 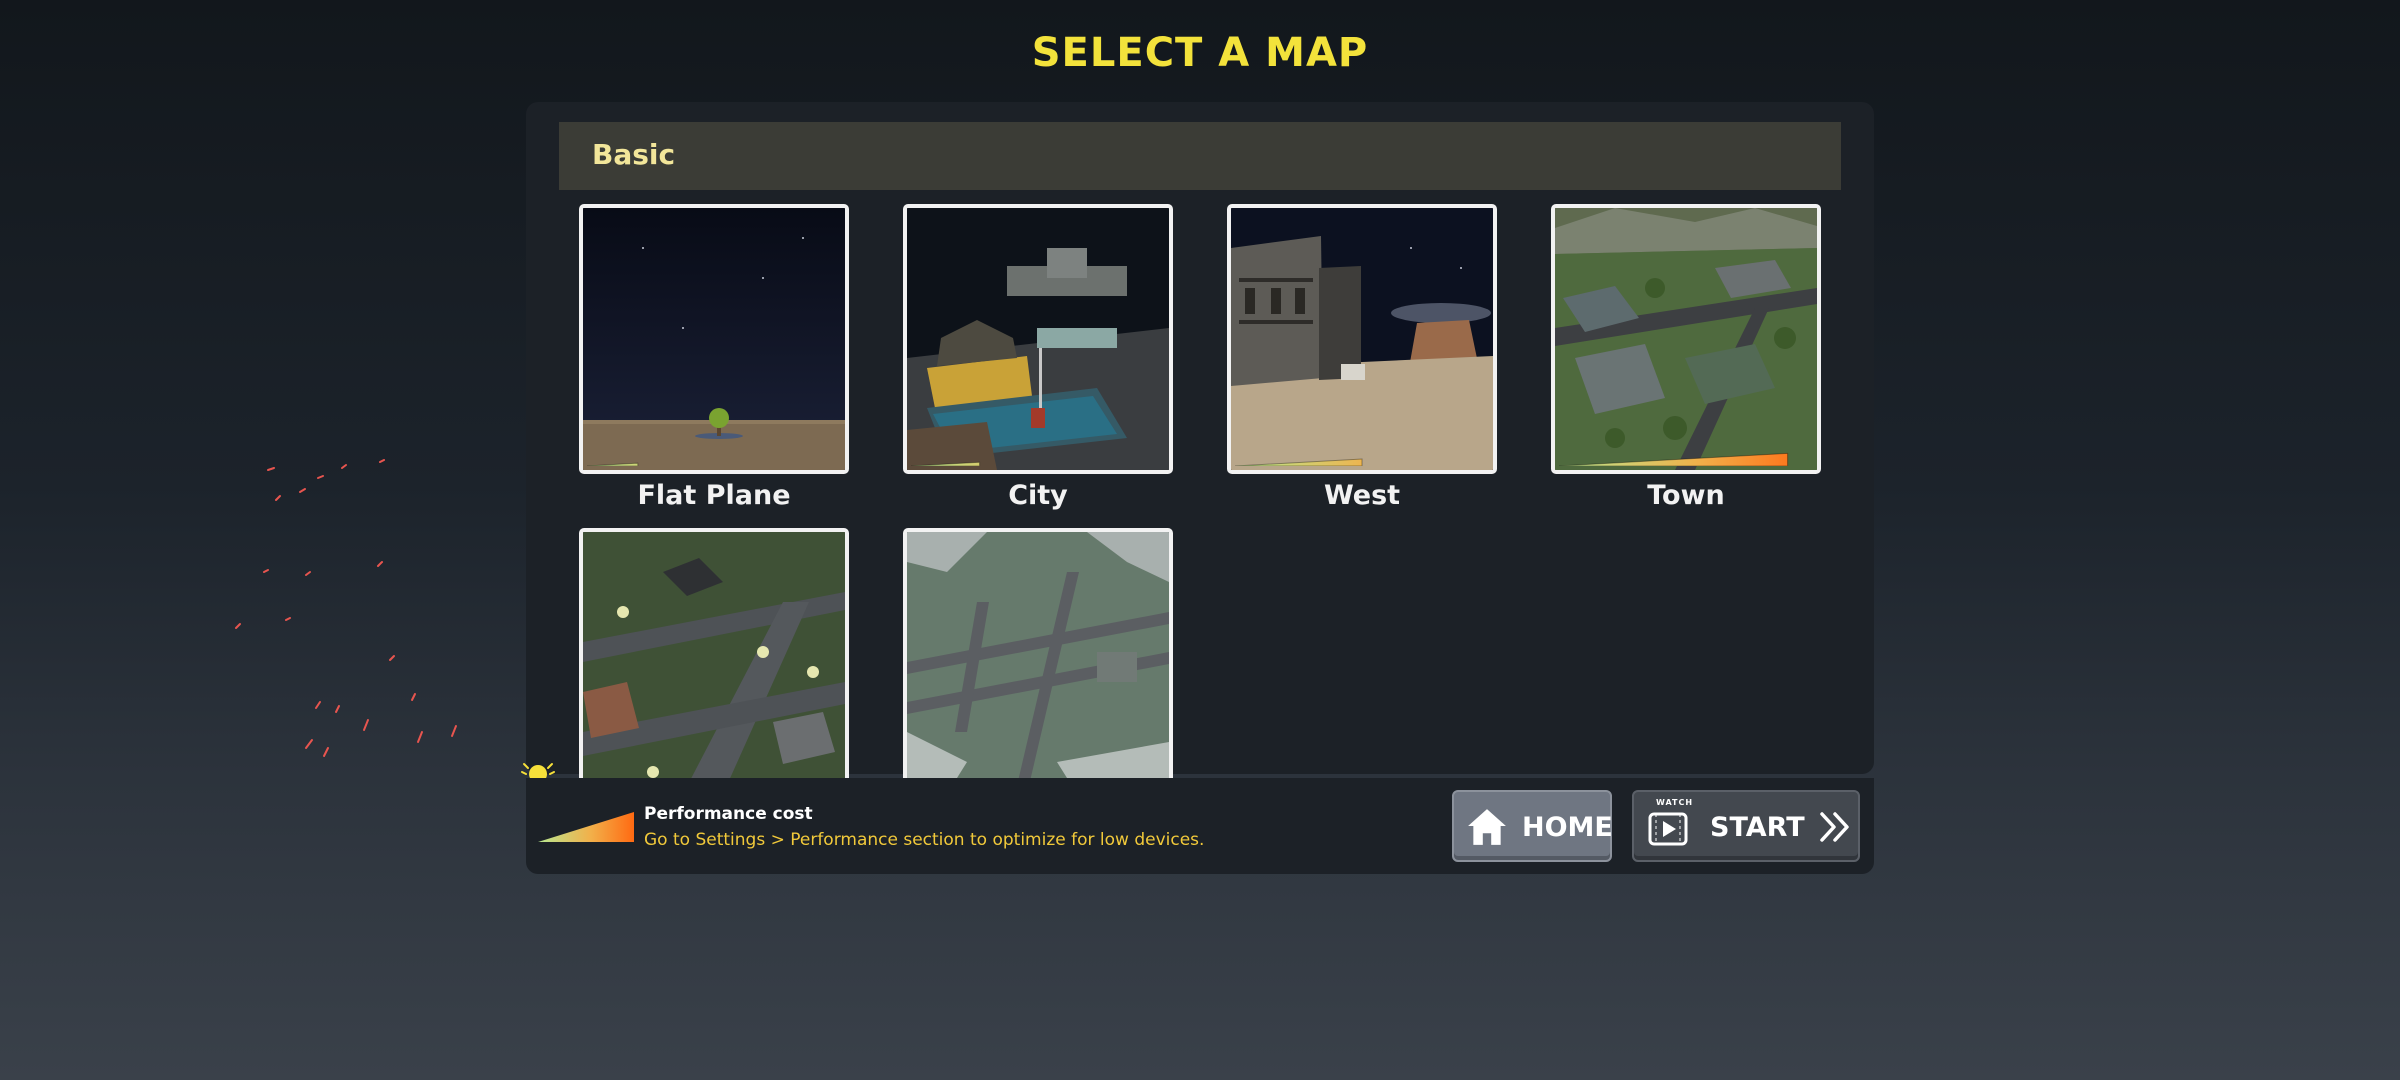 What do you see at coordinates (586, 827) in the screenshot?
I see `performance-cost-legend` at bounding box center [586, 827].